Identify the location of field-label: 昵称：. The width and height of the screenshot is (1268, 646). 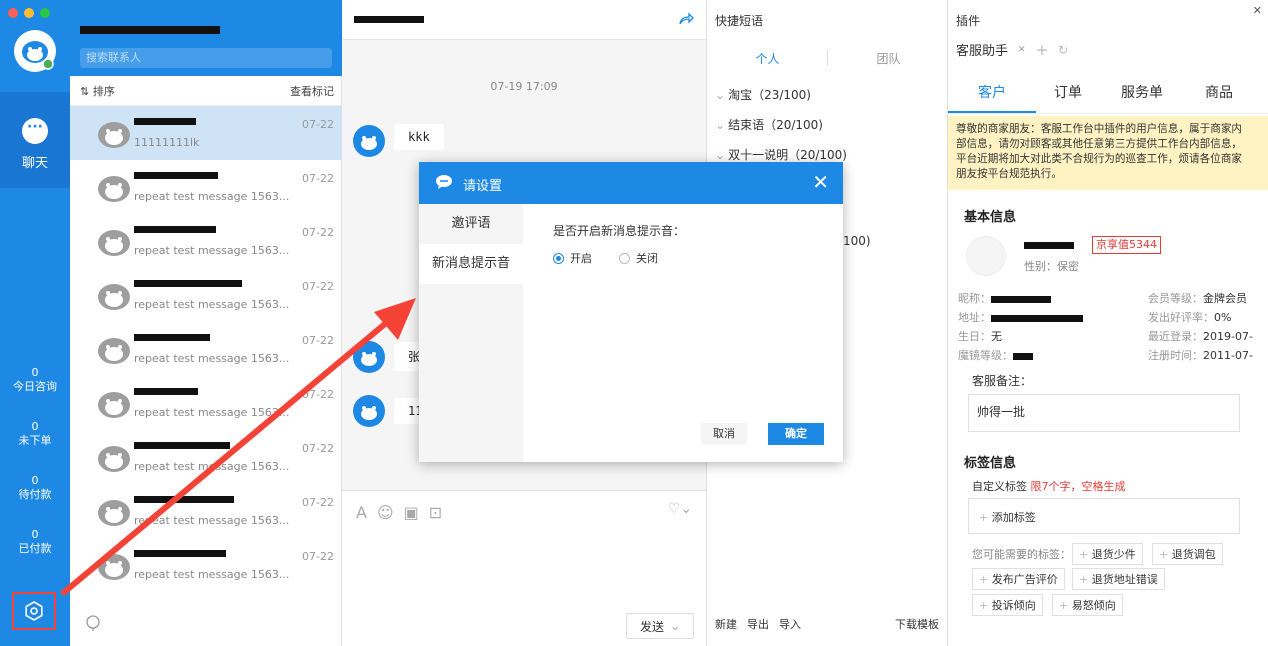
(974, 298).